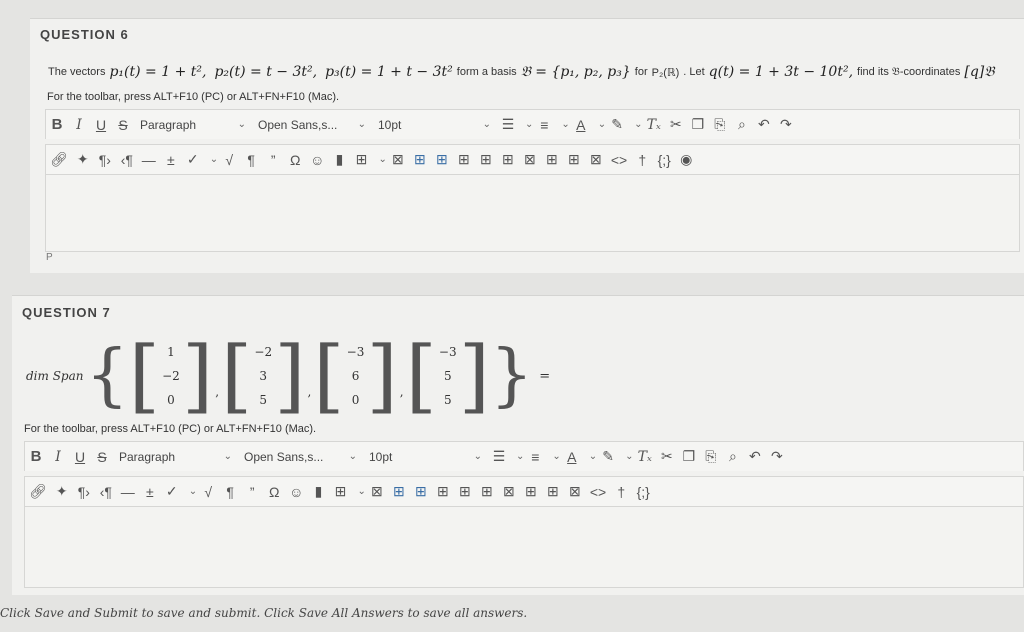 This screenshot has height=632, width=1024. Describe the element at coordinates (58, 457) in the screenshot. I see `italic-button: I` at that location.